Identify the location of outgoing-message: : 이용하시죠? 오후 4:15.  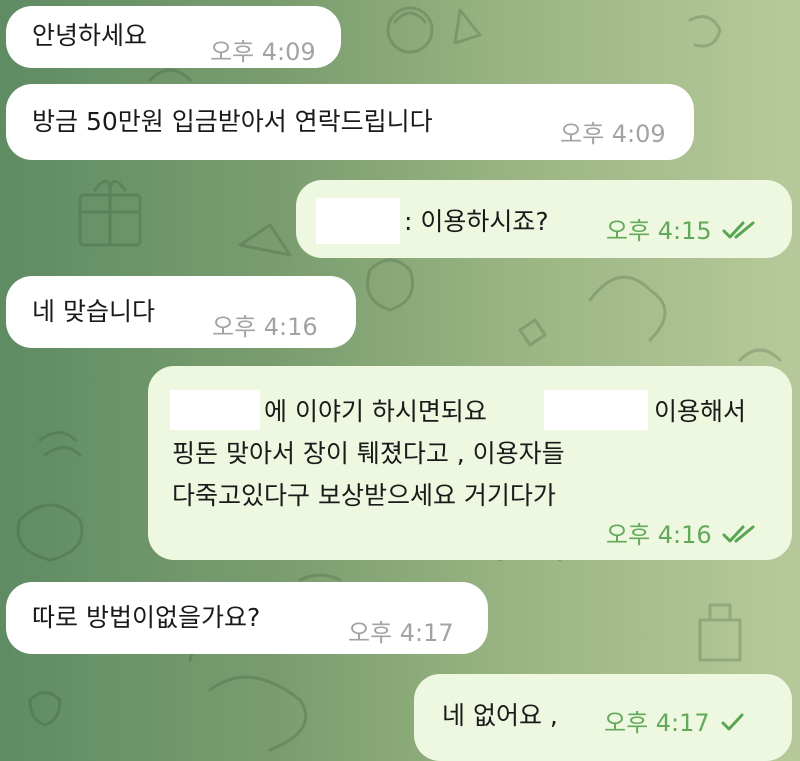
(544, 219).